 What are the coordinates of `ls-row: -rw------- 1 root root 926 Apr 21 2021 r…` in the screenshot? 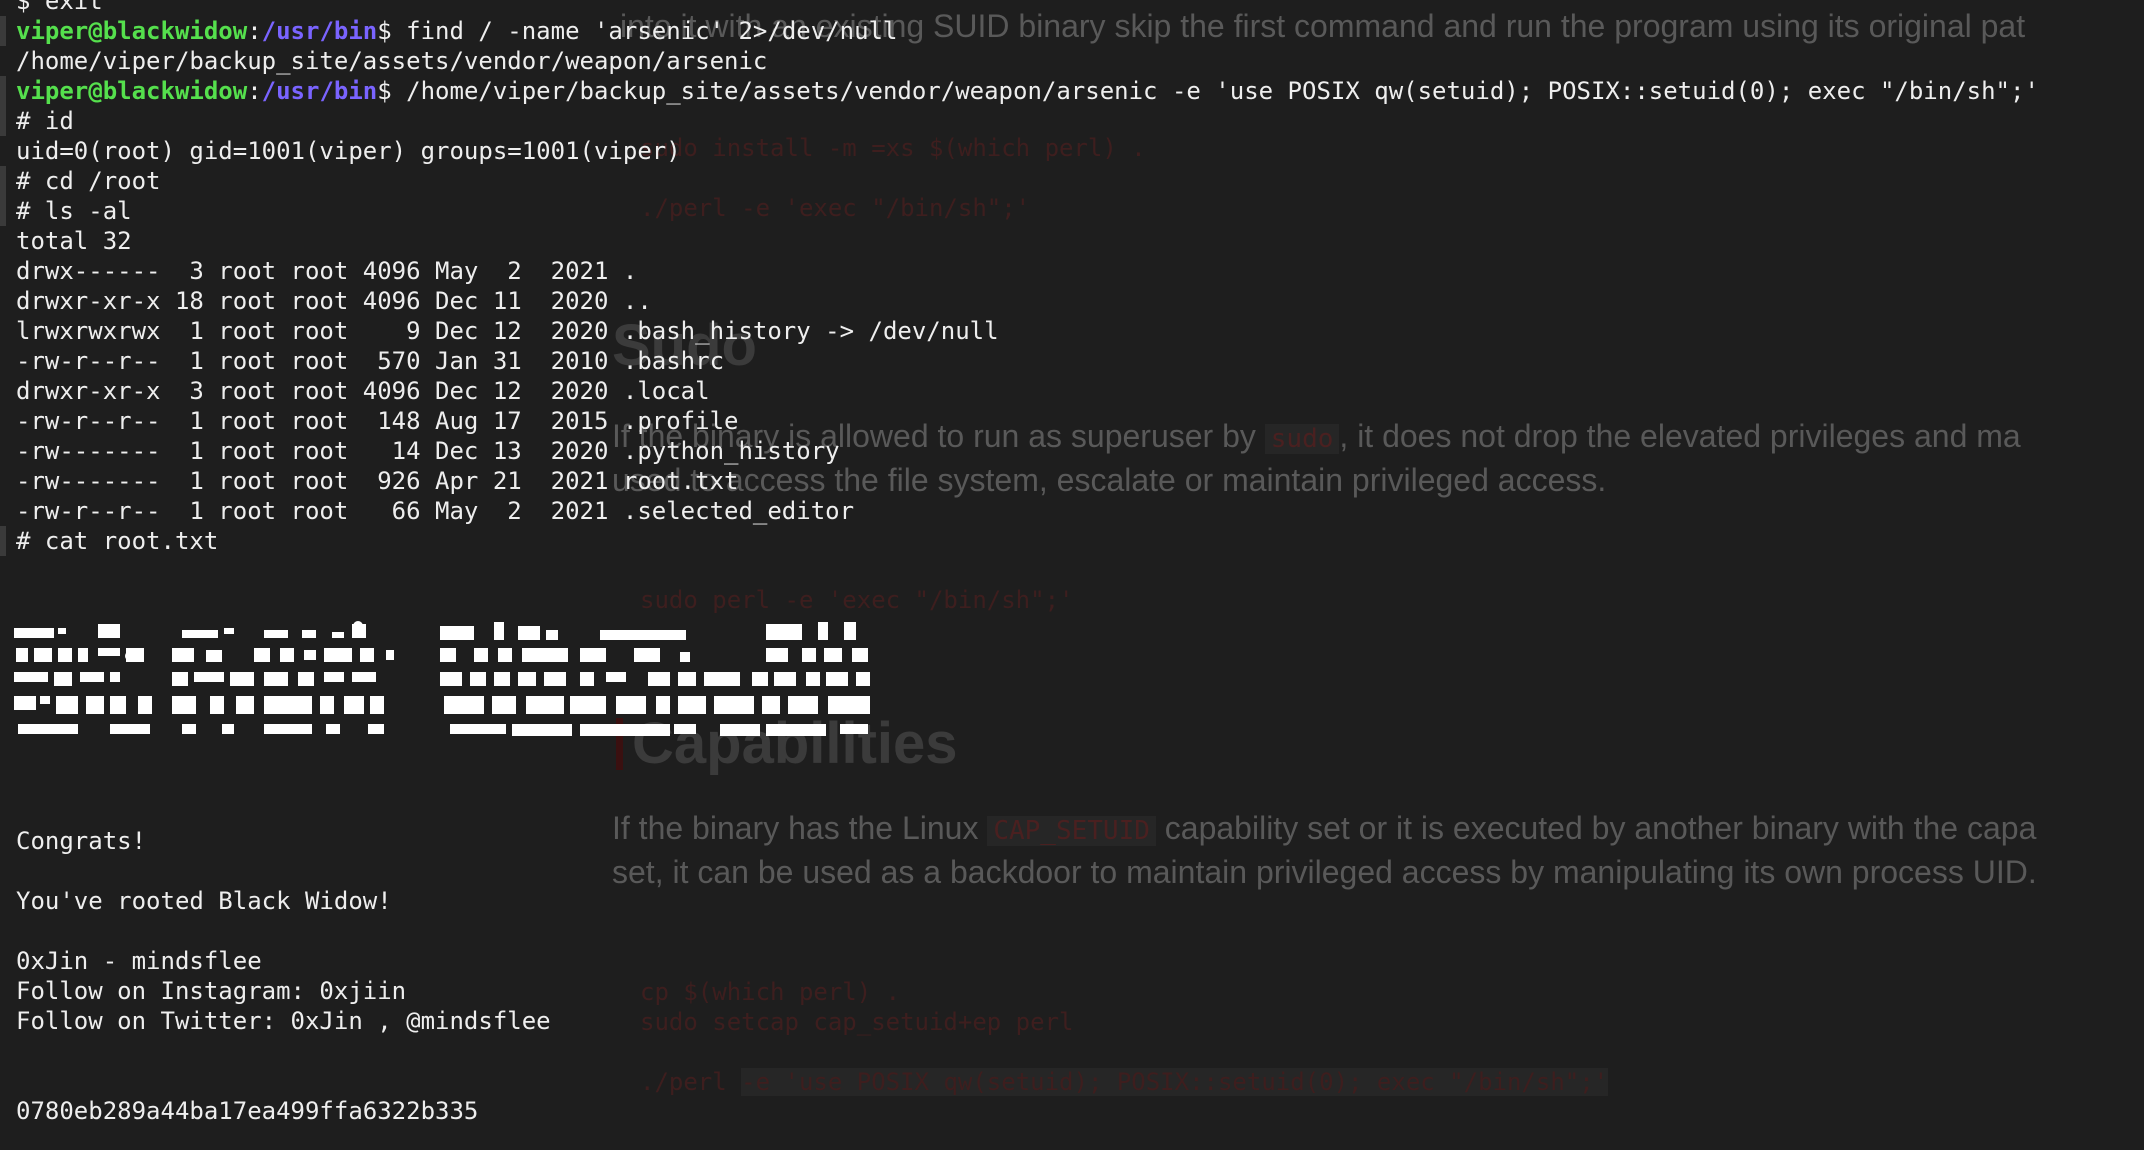 It's located at (377, 481).